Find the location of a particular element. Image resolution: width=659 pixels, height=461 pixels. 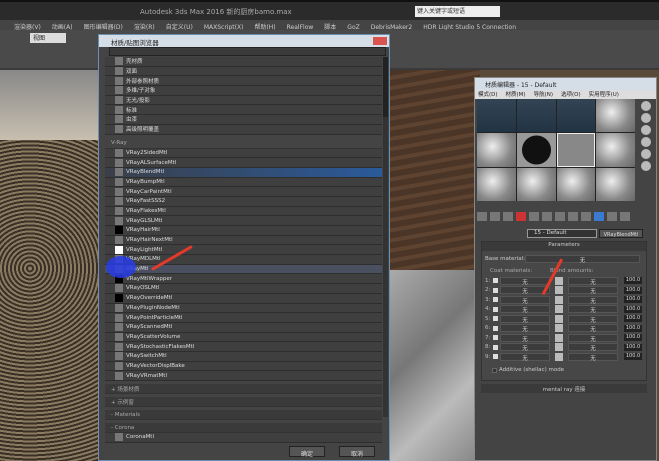

list-item: 多维/子对象 is located at coordinates (243, 91).